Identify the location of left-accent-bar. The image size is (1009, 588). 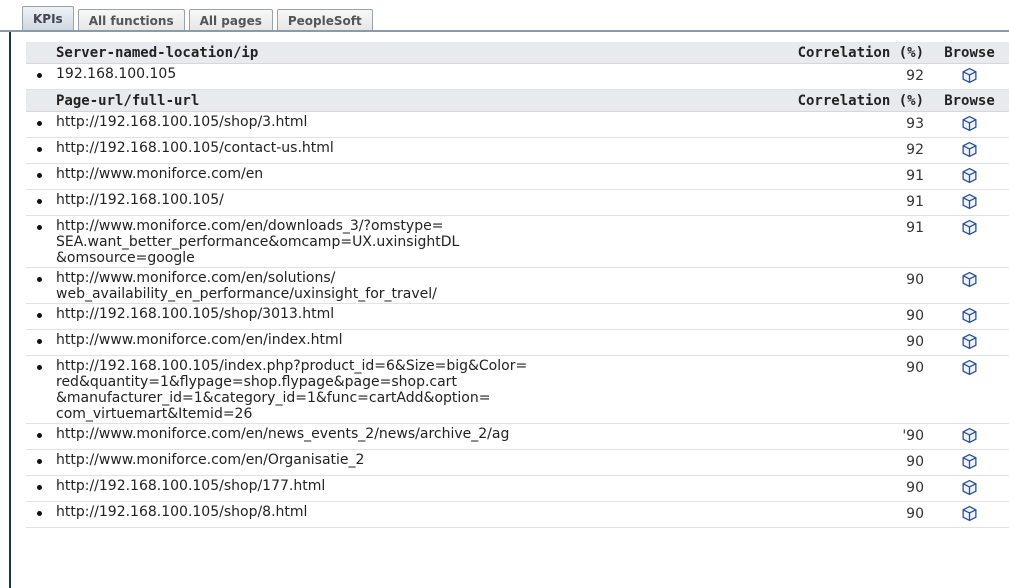
(10, 310).